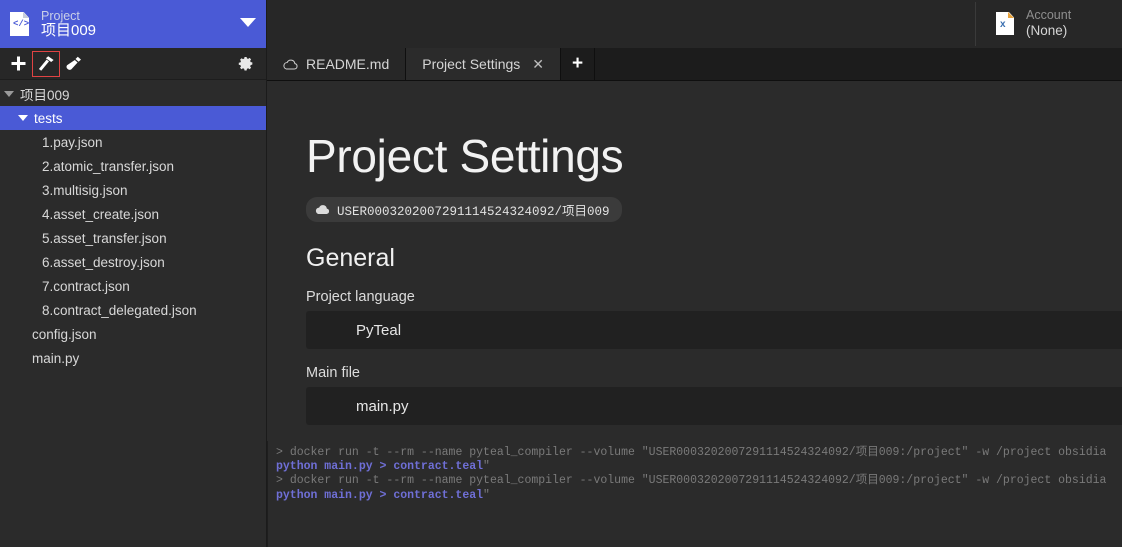 Image resolution: width=1122 pixels, height=547 pixels. What do you see at coordinates (1006, 24) in the screenshot?
I see `spreadsheet-file-icon: x` at bounding box center [1006, 24].